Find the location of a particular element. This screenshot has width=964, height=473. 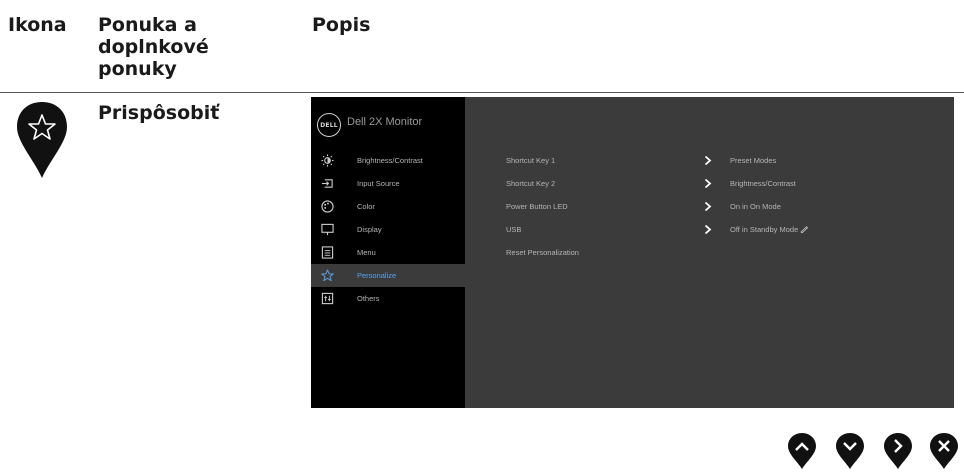

pencil-icon is located at coordinates (804, 230).